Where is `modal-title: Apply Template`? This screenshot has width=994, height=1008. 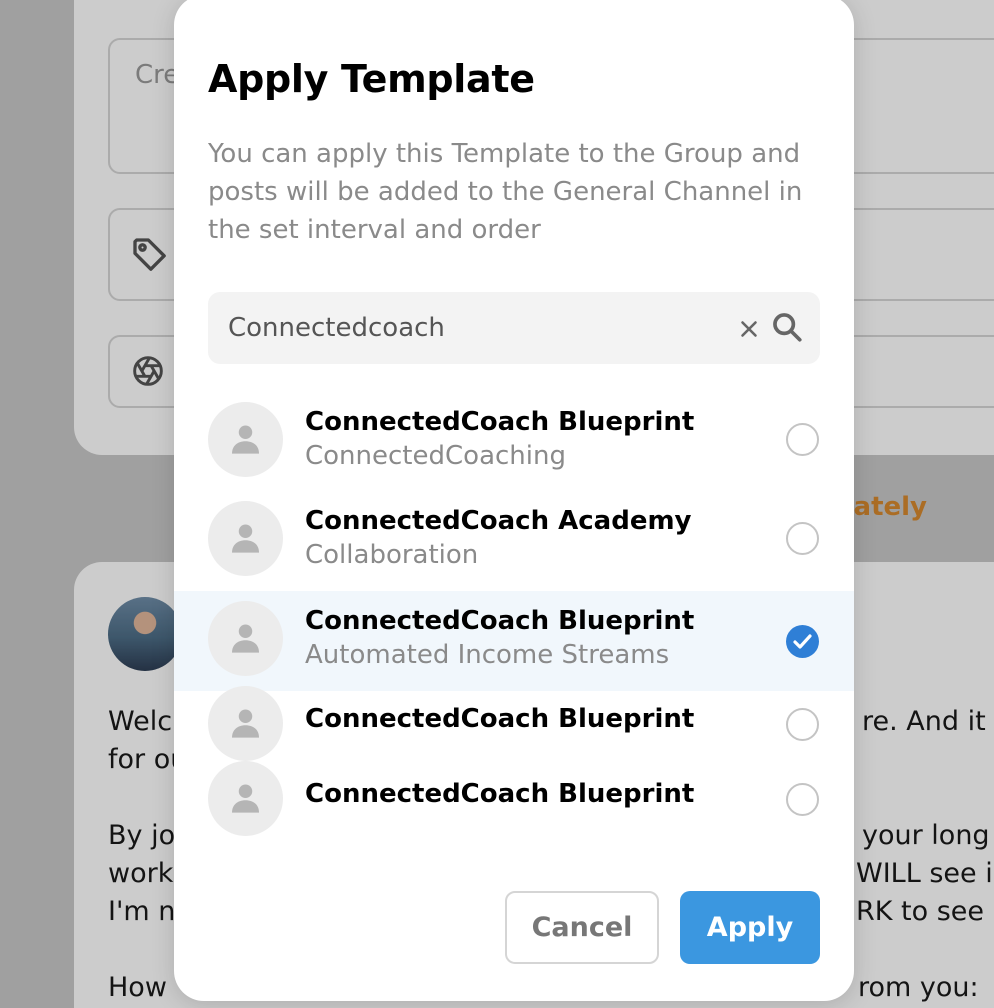 modal-title: Apply Template is located at coordinates (371, 79).